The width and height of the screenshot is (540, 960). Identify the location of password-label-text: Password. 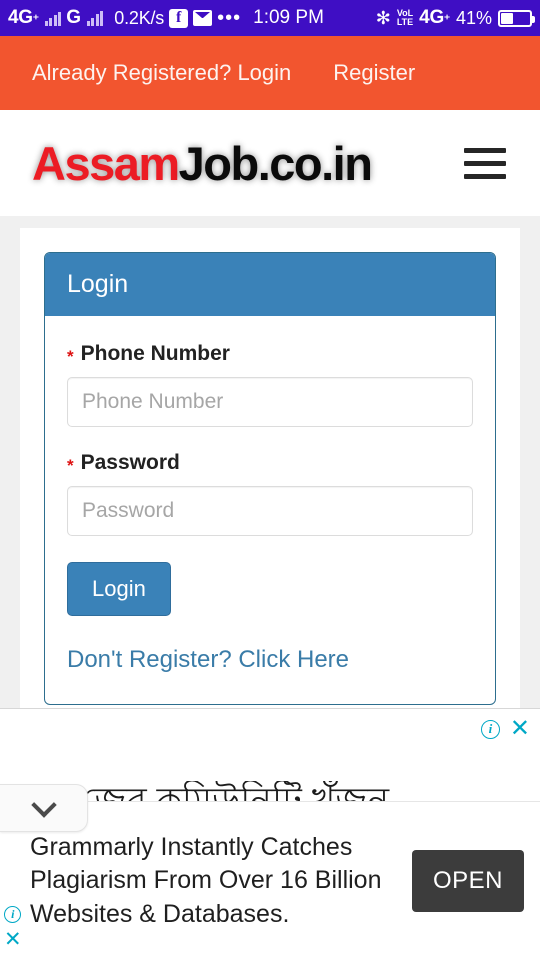
(130, 462).